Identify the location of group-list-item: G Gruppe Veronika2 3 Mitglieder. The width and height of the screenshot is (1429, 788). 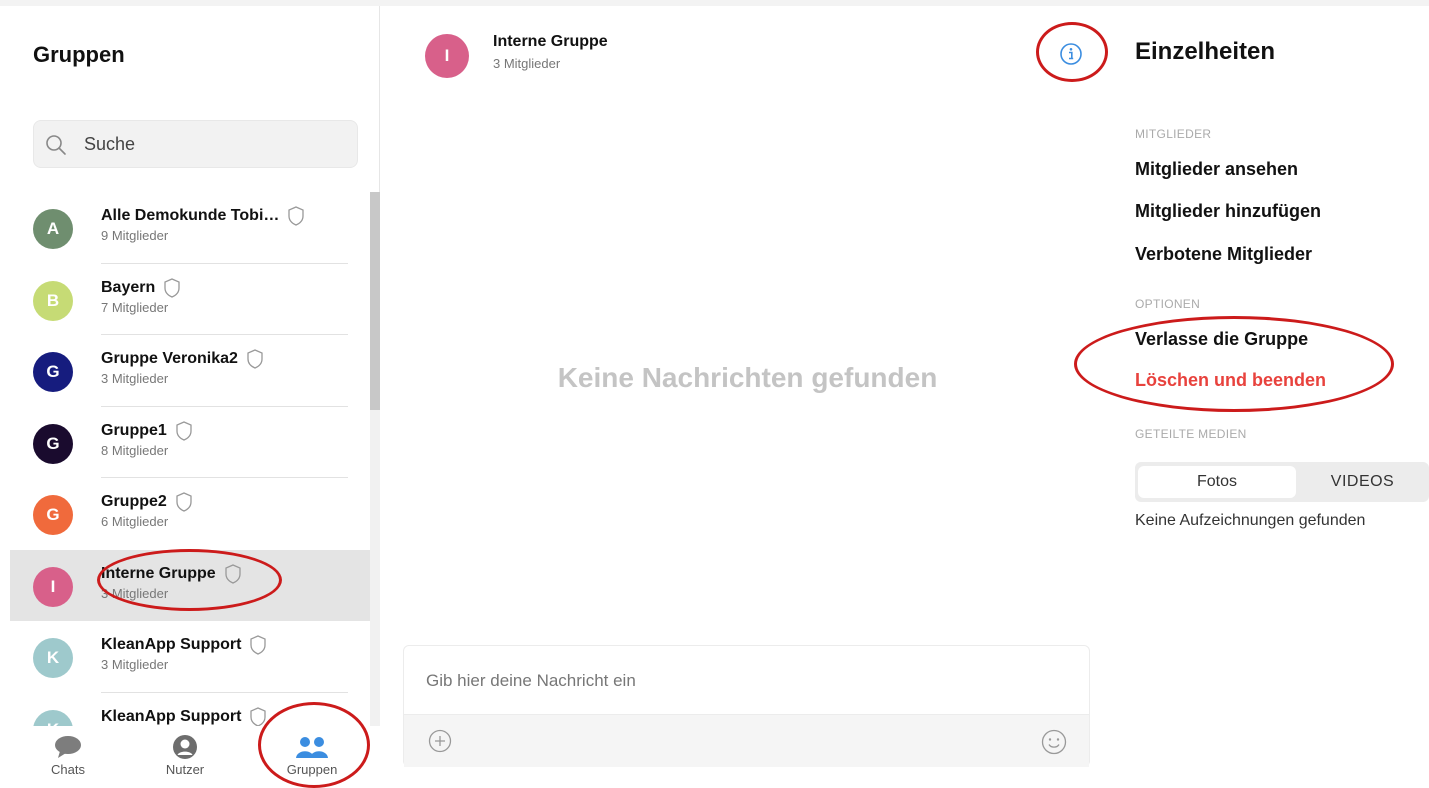
(190, 371).